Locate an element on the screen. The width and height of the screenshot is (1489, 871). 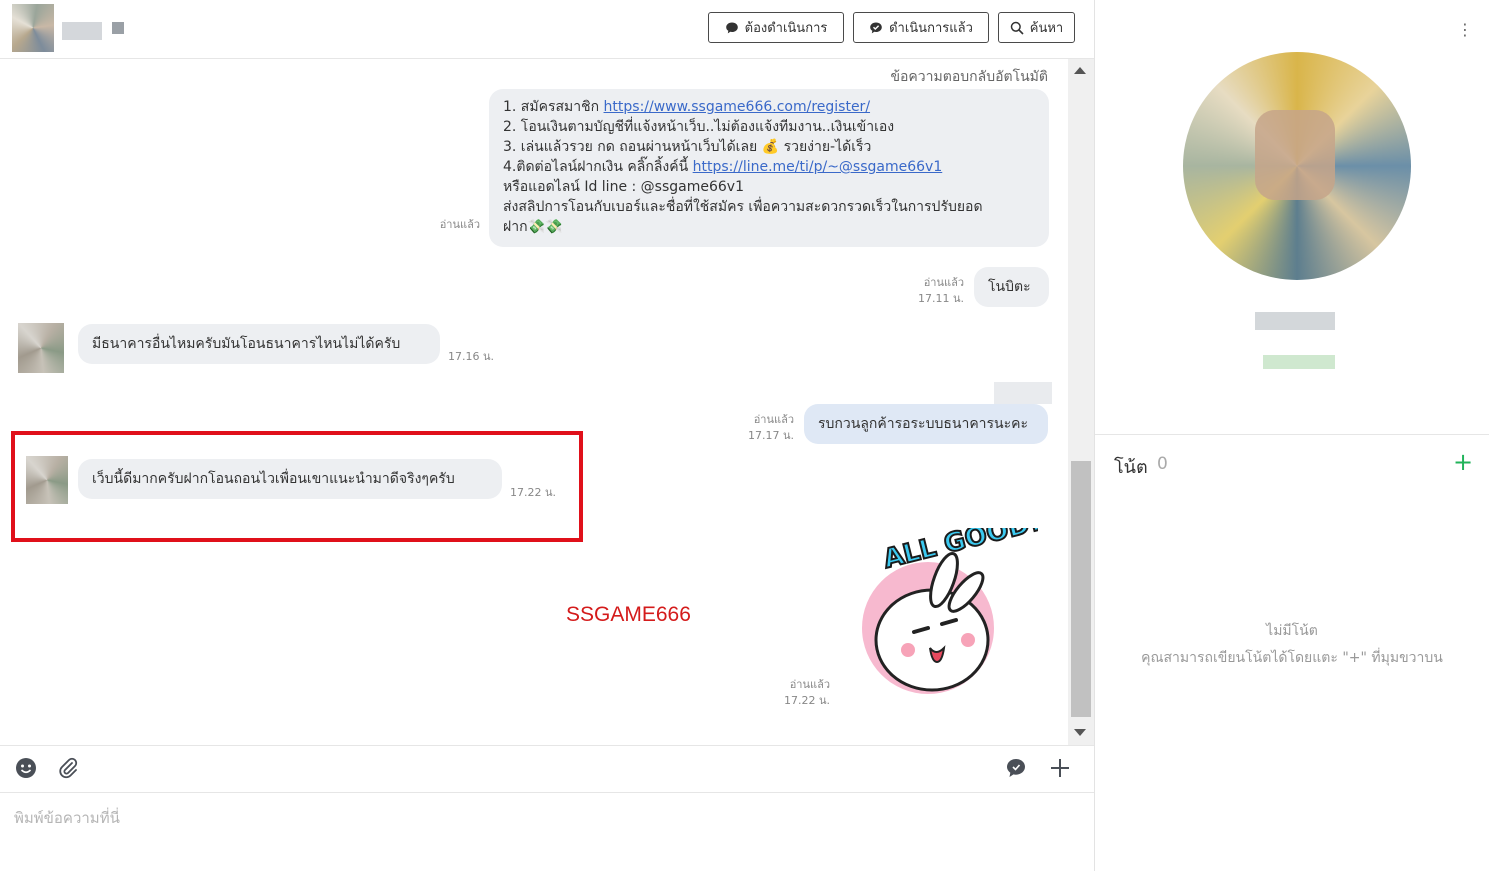
search-button: ค้นหา is located at coordinates (1036, 27).